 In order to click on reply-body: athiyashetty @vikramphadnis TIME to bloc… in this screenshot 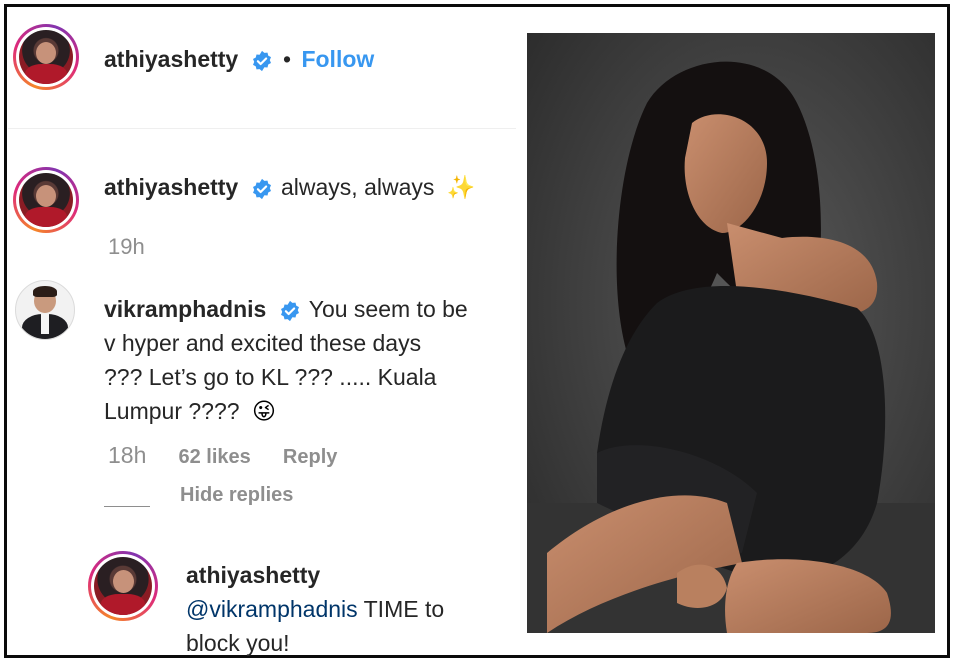, I will do `click(351, 609)`.